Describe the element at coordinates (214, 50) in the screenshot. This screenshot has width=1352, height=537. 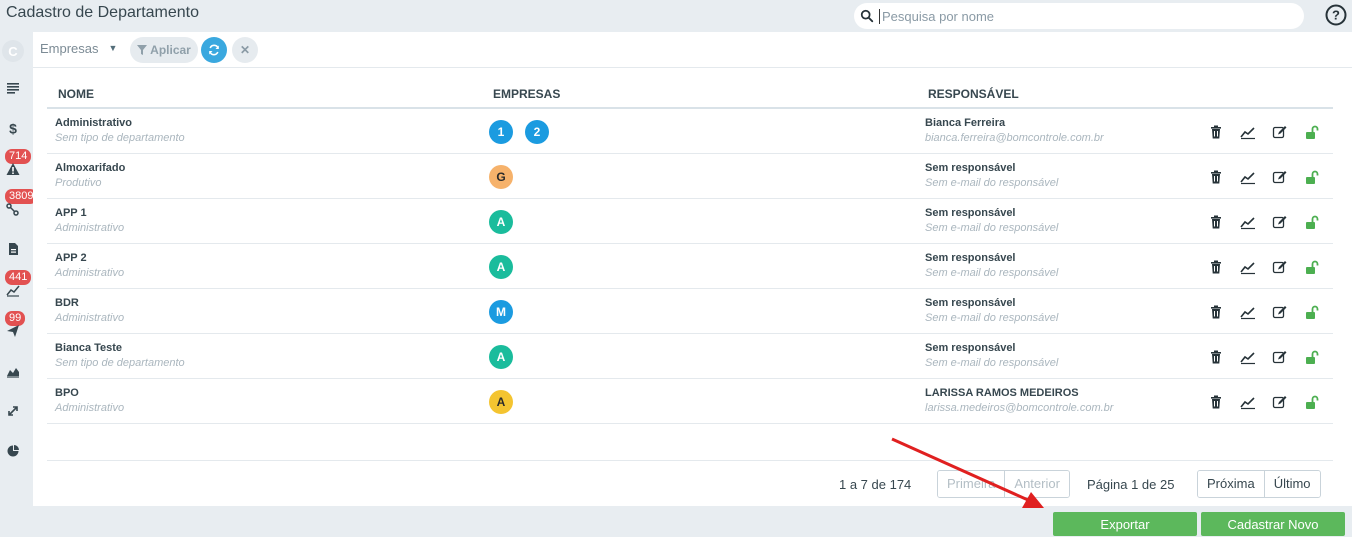
I see `refresh-button` at that location.